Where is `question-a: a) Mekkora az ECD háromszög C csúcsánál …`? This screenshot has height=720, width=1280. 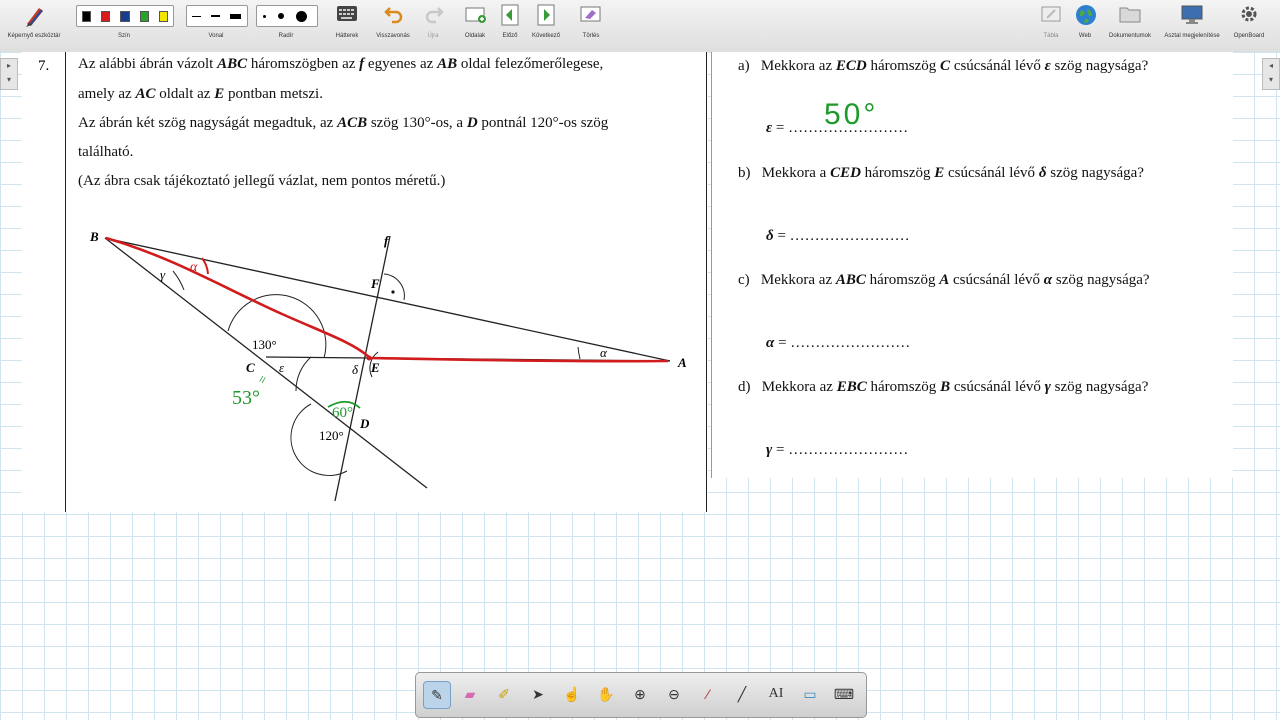 question-a: a) Mekkora az ECD háromszög C csúcsánál … is located at coordinates (943, 66).